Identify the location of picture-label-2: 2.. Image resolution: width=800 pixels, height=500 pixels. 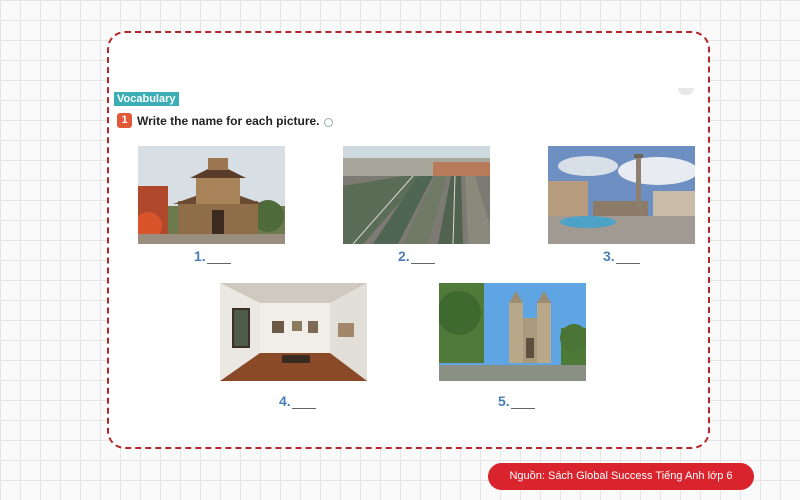
(416, 256).